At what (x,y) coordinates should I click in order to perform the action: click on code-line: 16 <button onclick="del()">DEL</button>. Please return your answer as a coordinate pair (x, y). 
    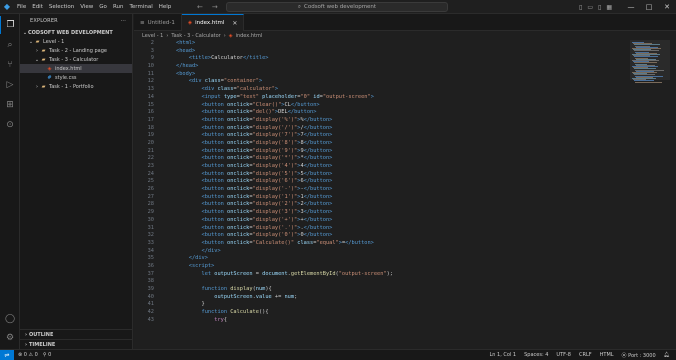
    Looking at the image, I should click on (381, 113).